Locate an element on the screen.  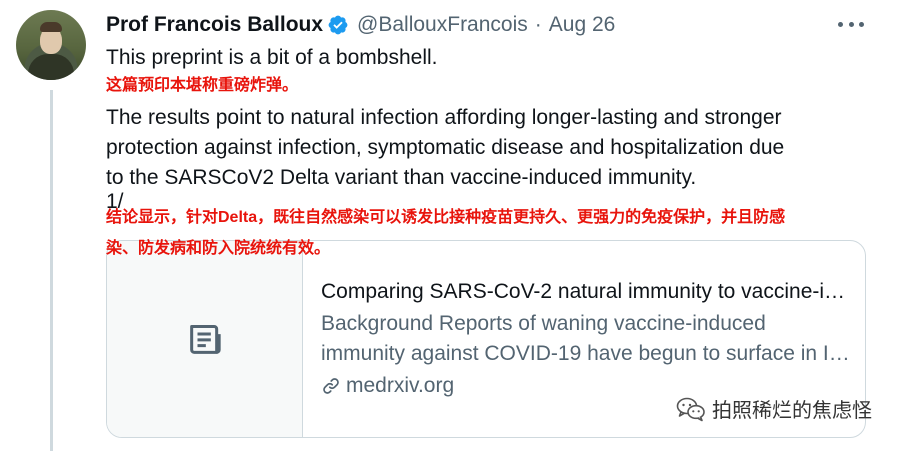
avatar-hair is located at coordinates (51, 27).